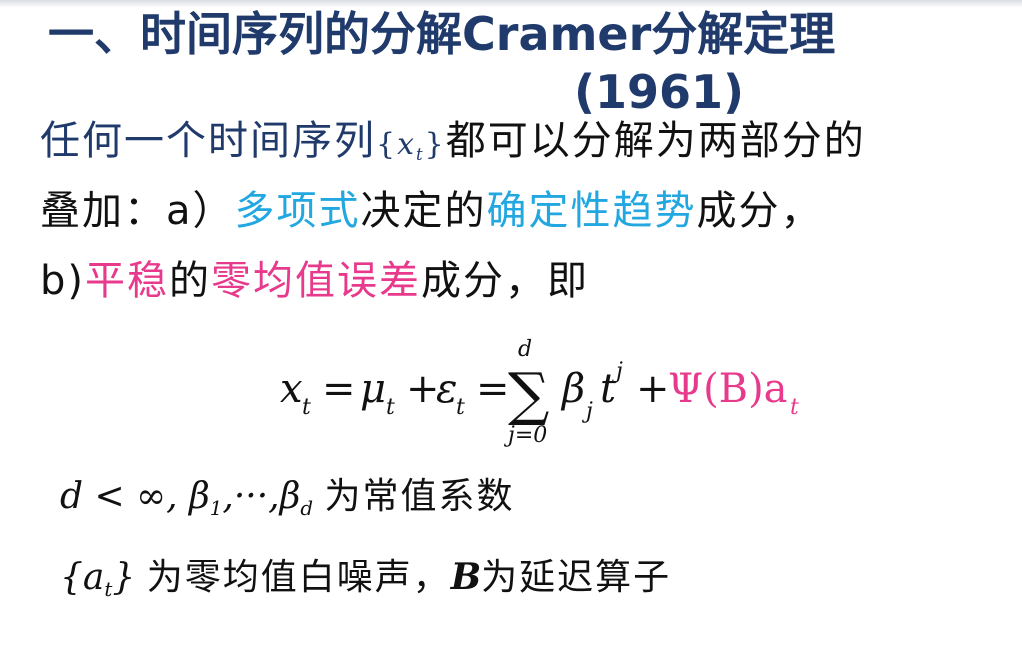 Image resolution: width=1022 pixels, height=646 pixels. What do you see at coordinates (216, 508) in the screenshot?
I see `note1-sub1: 1` at bounding box center [216, 508].